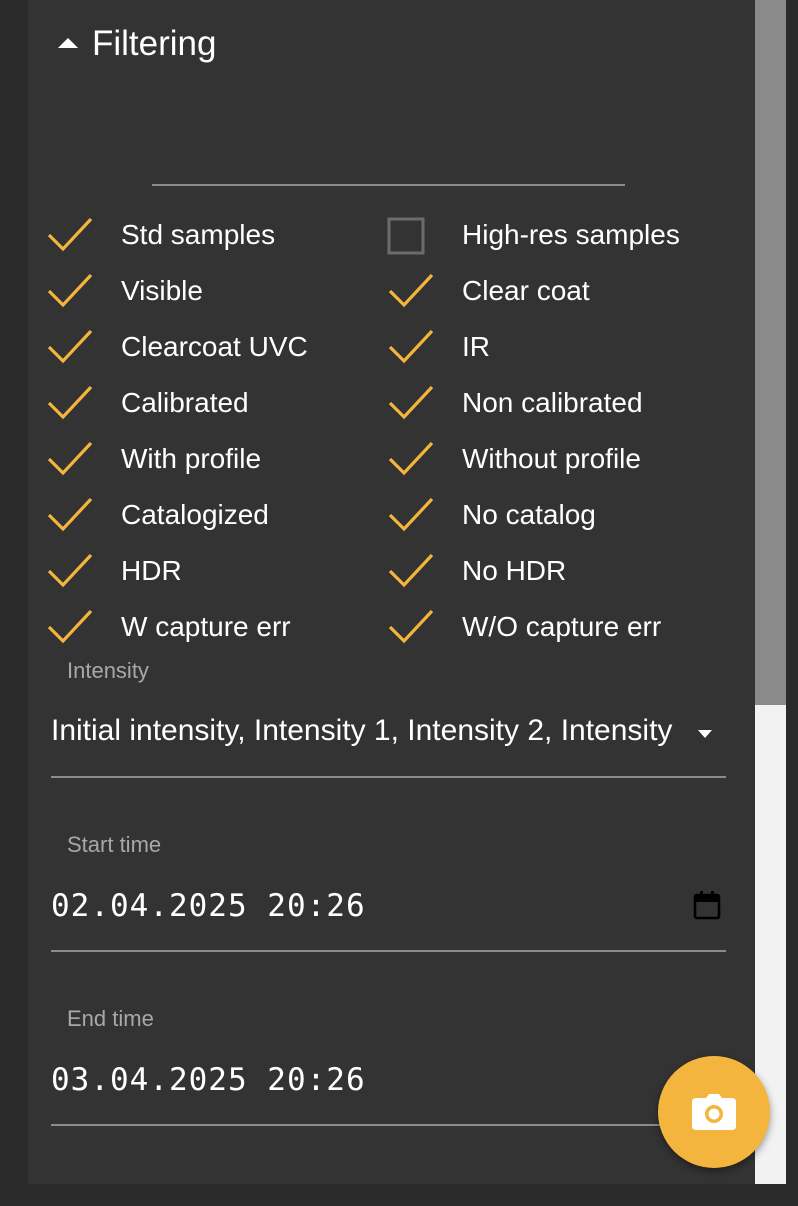  I want to click on start-time-label: Start time, so click(114, 844).